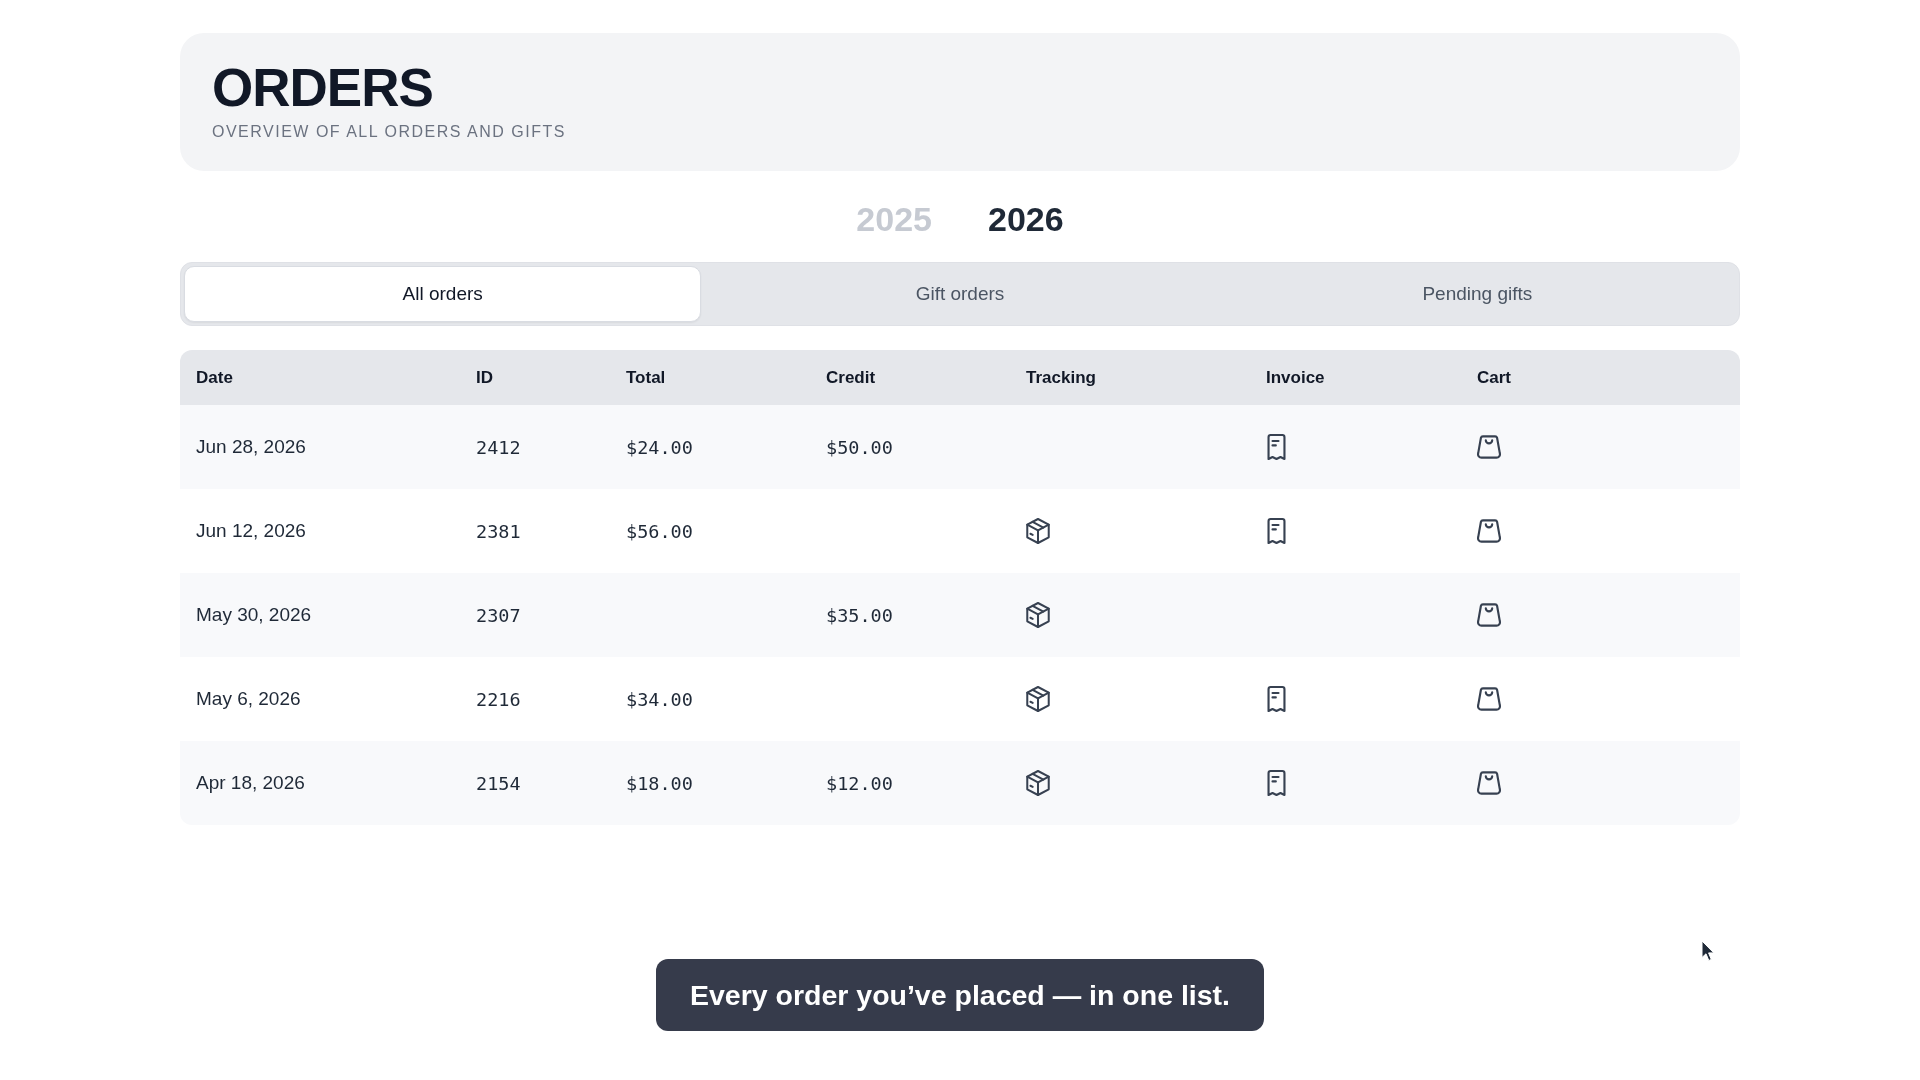 Image resolution: width=1920 pixels, height=1080 pixels. I want to click on caption-banner: Every order you’ve placed — in one list., so click(960, 995).